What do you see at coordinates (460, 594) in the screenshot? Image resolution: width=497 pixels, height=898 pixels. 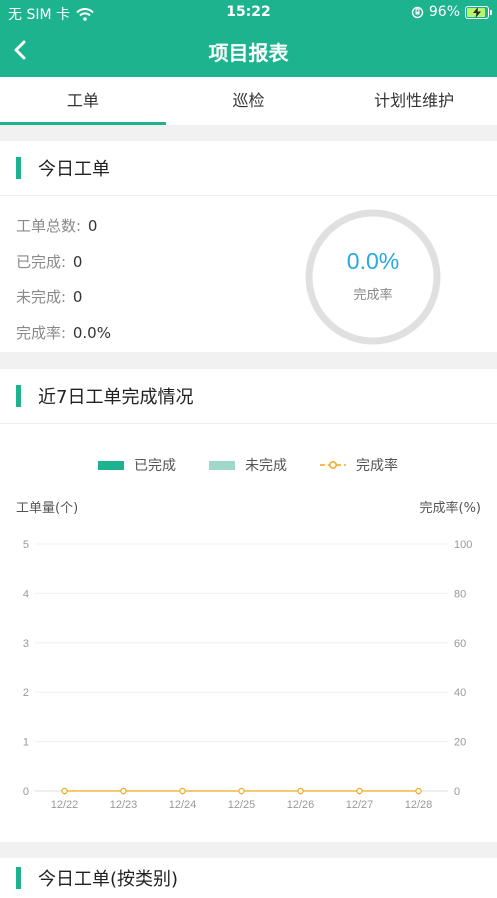 I see `y2-tick-label: 80` at bounding box center [460, 594].